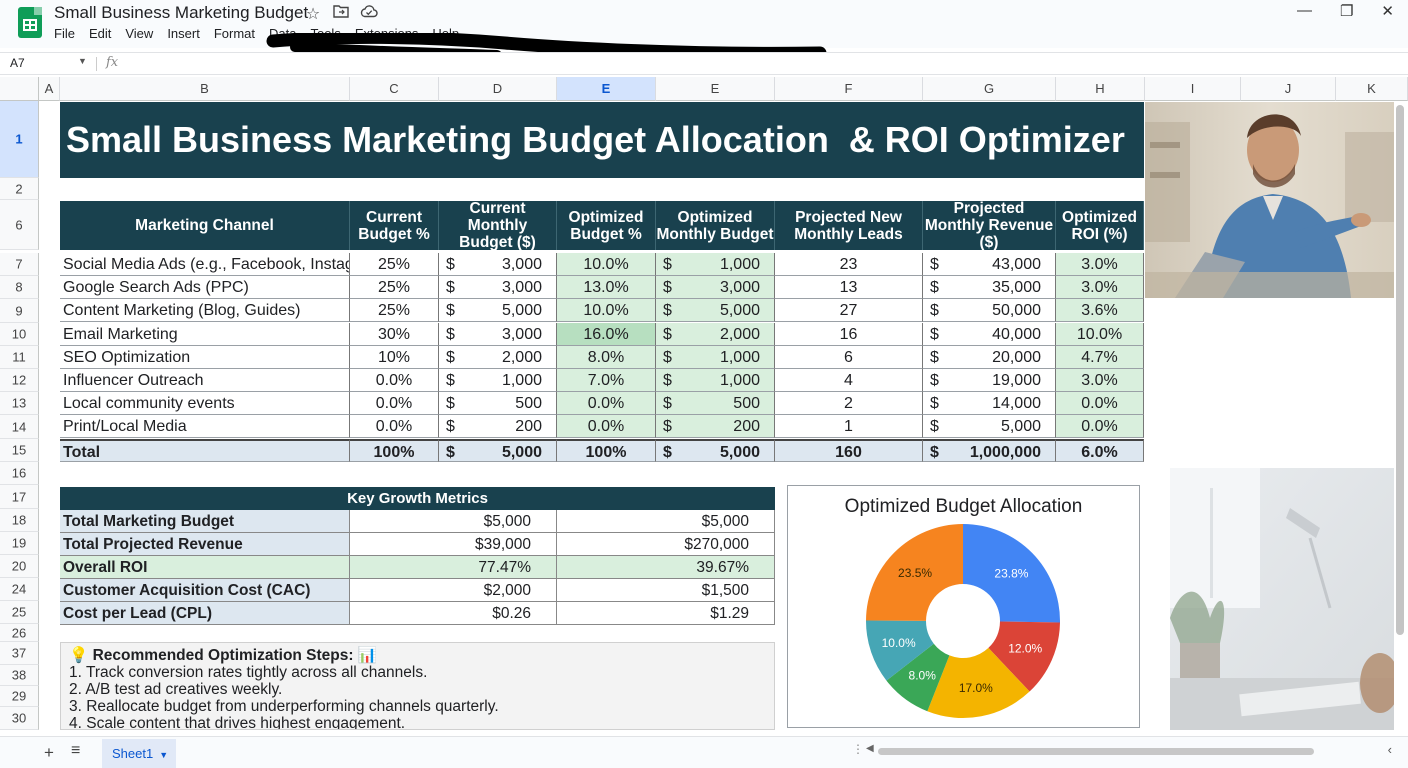 This screenshot has width=1408, height=768. I want to click on current-budget-cell: $500, so click(498, 403).